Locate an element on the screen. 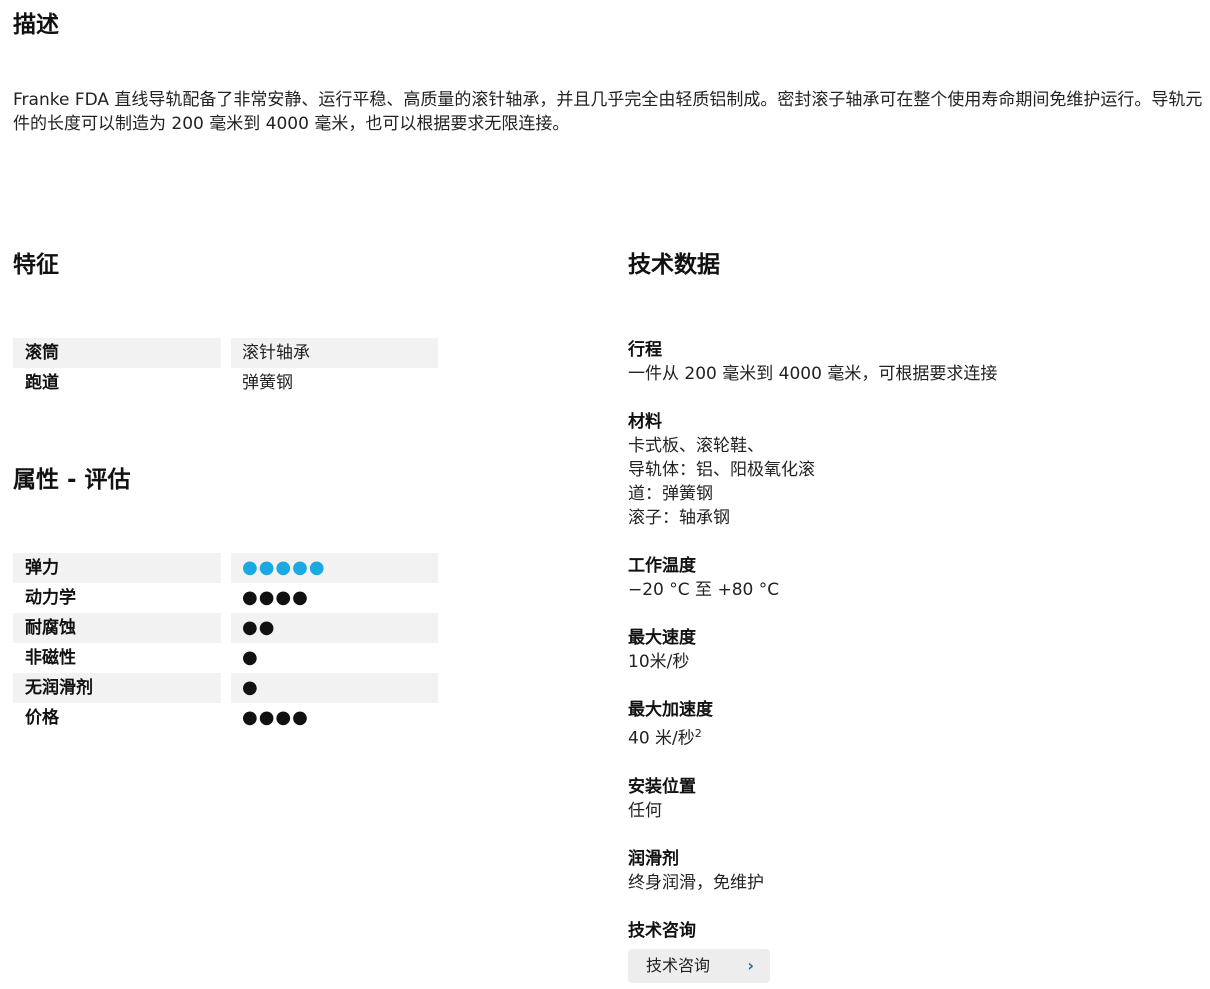 This screenshot has height=989, width=1210. rating-label: 动力学 is located at coordinates (50, 598).